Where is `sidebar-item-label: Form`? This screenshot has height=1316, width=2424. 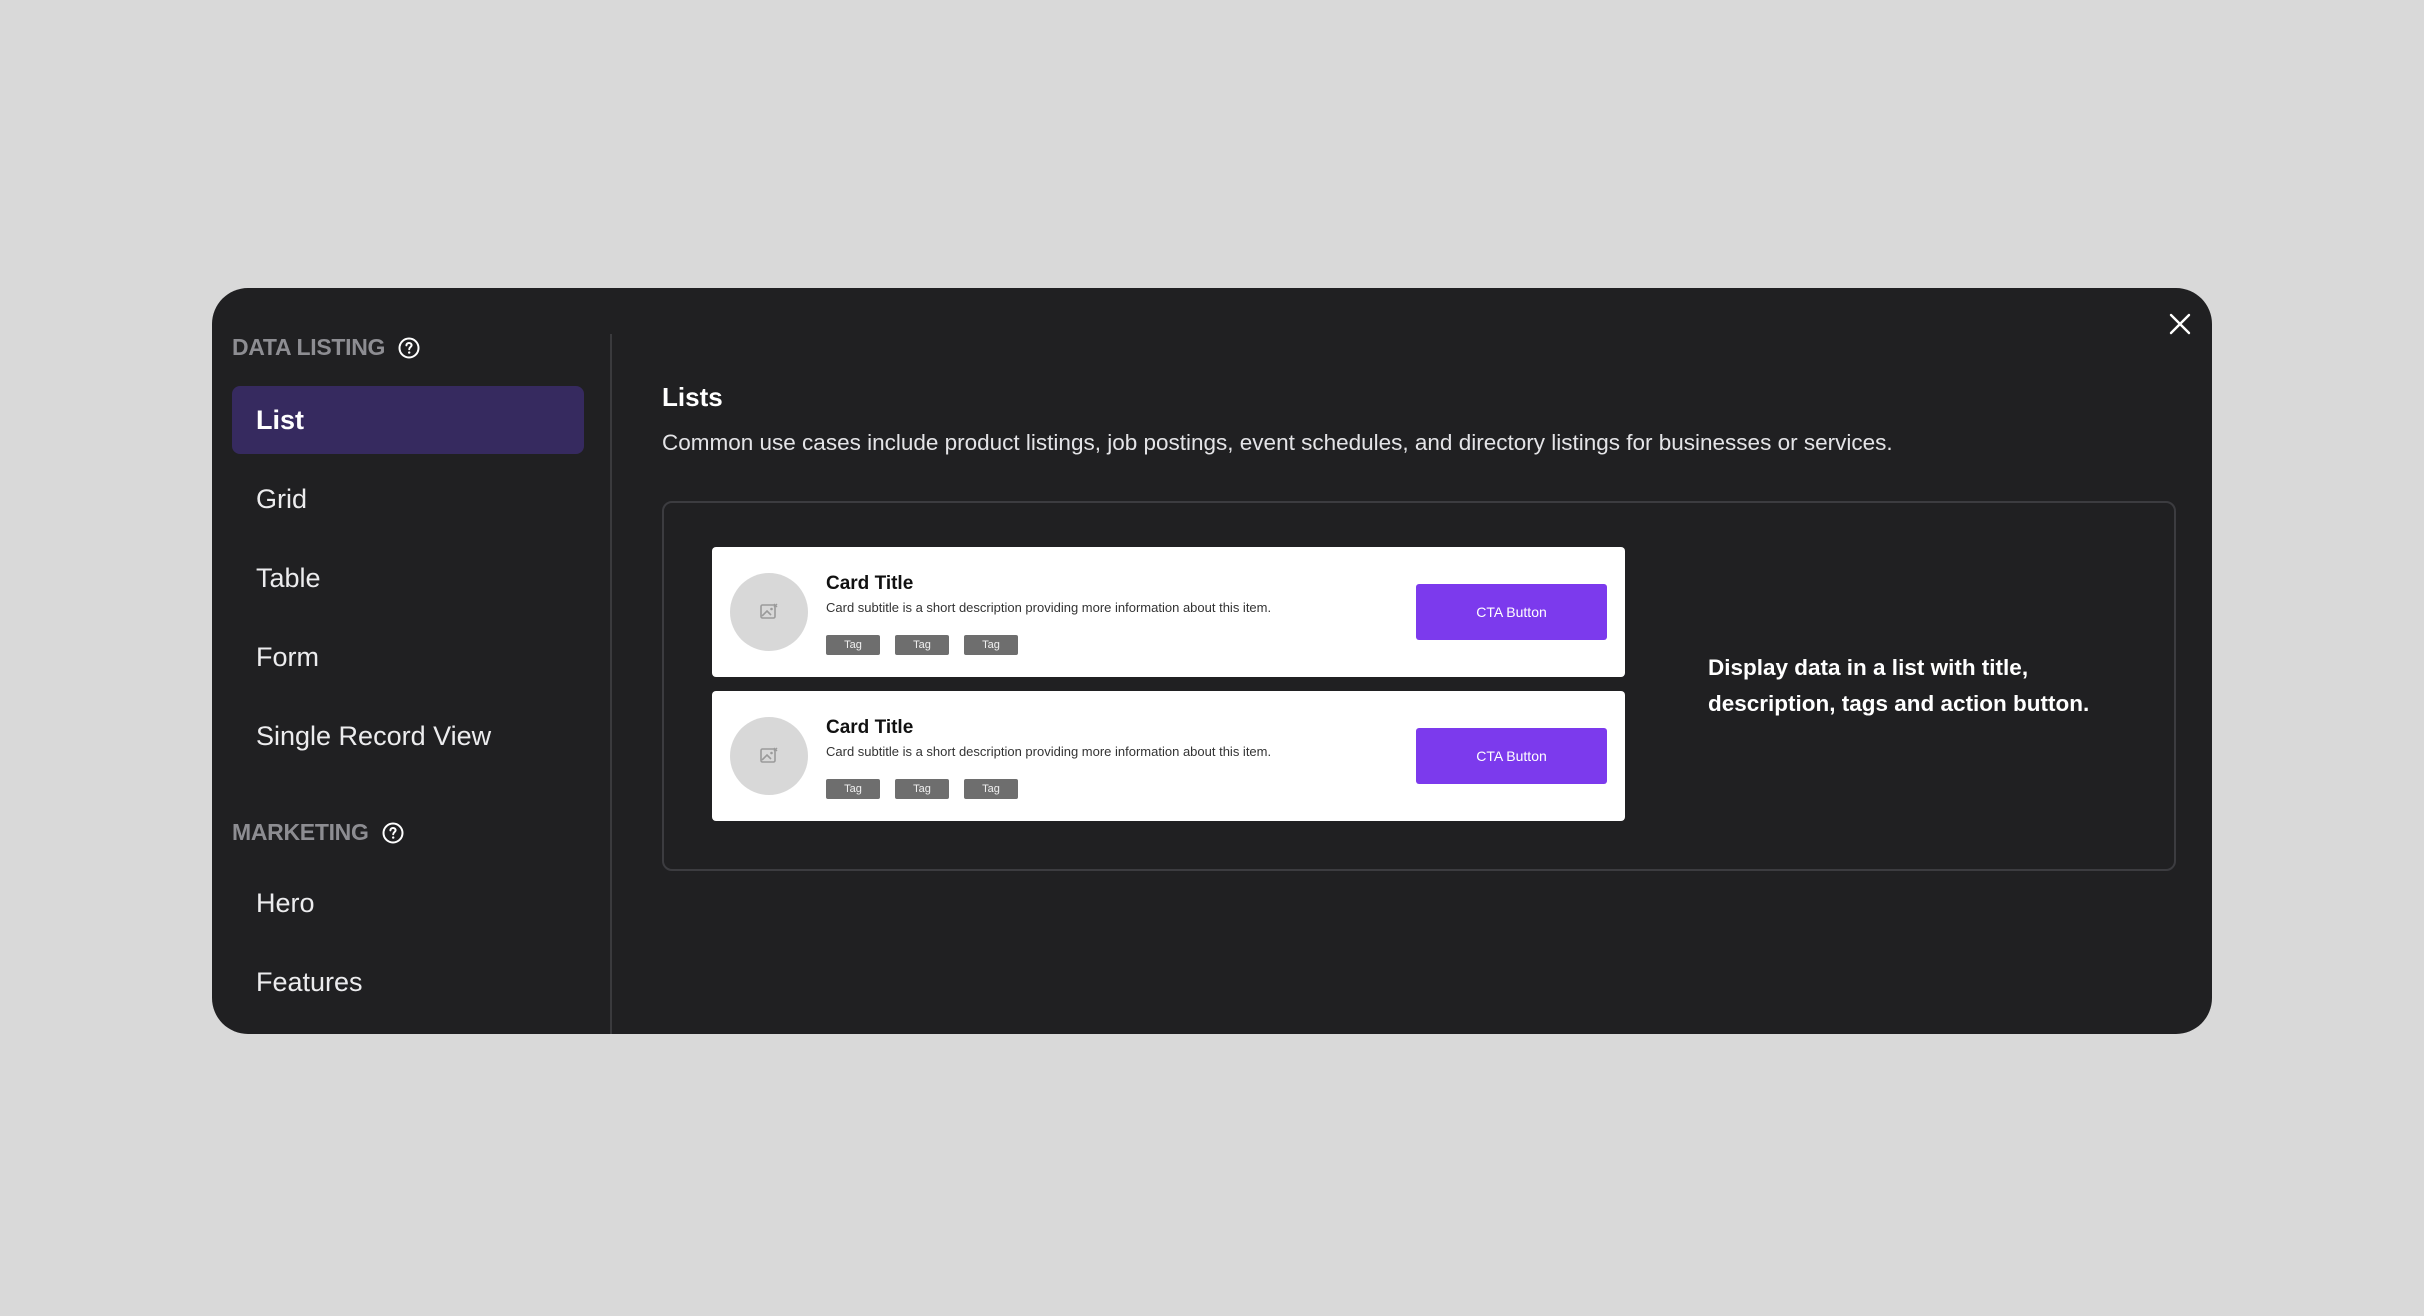
sidebar-item-label: Form is located at coordinates (287, 656).